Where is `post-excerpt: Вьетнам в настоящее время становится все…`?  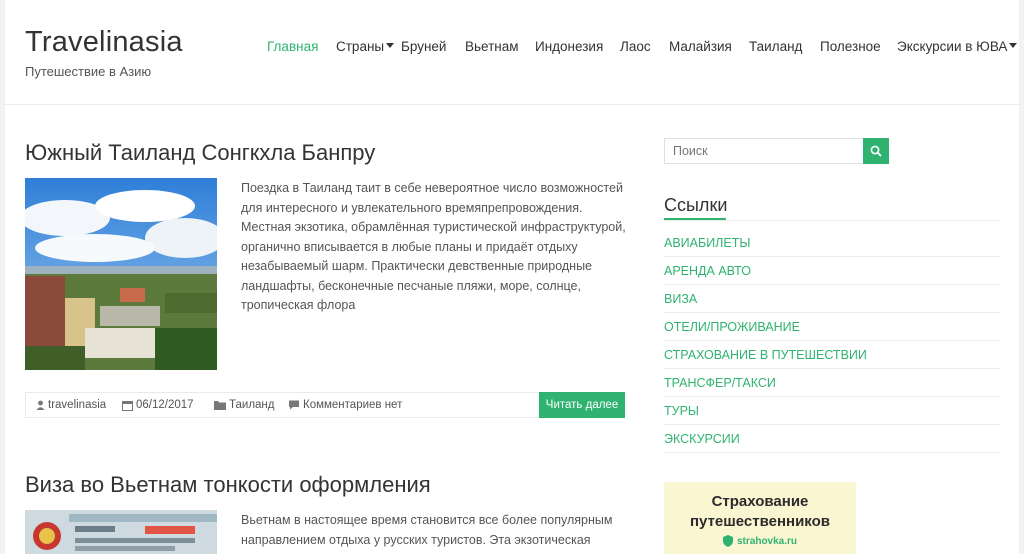
post-excerpt: Вьетнам в настоящее время становится все… is located at coordinates (427, 530).